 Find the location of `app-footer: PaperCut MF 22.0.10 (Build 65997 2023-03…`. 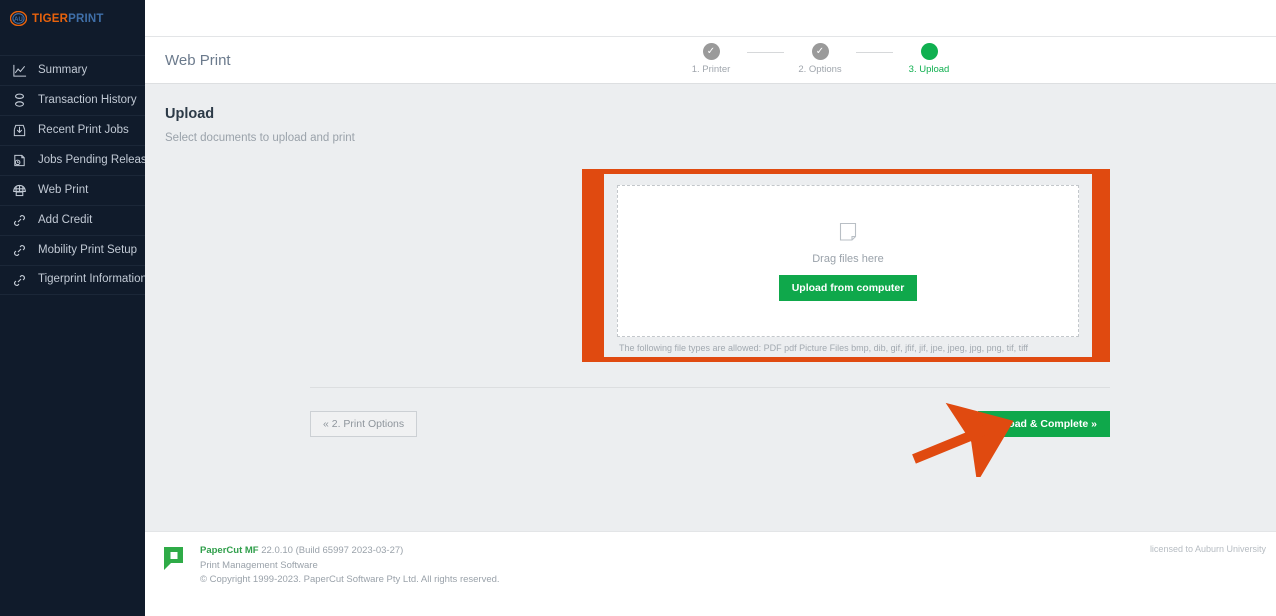

app-footer: PaperCut MF 22.0.10 (Build 65997 2023-03… is located at coordinates (710, 573).